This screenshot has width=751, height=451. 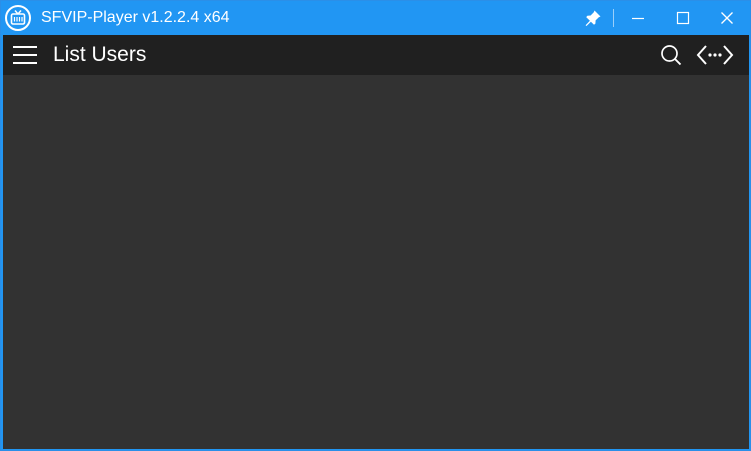 I want to click on maximize-icon, so click(x=683, y=18).